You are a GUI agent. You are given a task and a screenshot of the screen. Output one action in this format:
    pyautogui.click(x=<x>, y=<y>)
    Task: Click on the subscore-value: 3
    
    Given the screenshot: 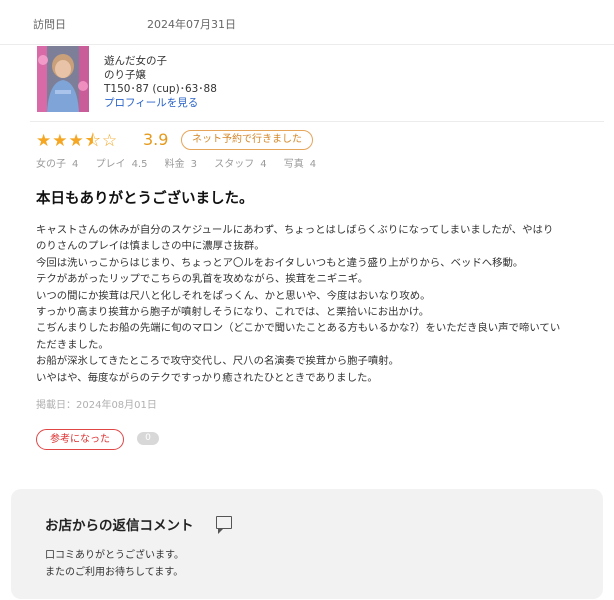 What is the action you would take?
    pyautogui.click(x=194, y=164)
    